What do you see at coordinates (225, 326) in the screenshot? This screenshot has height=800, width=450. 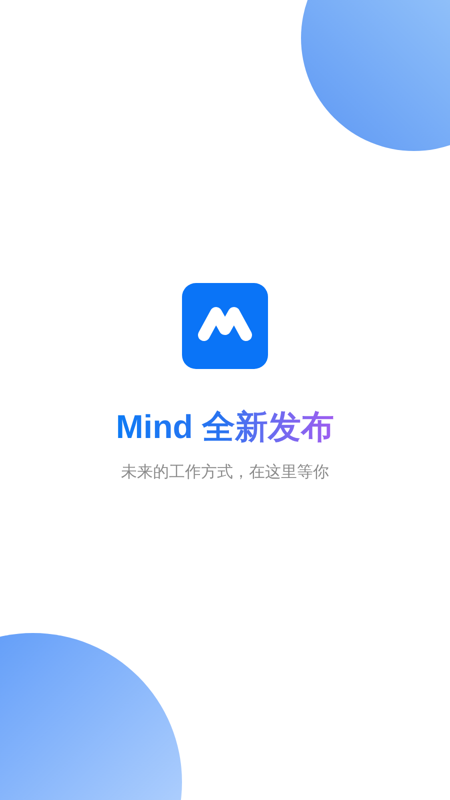 I see `logo-icon` at bounding box center [225, 326].